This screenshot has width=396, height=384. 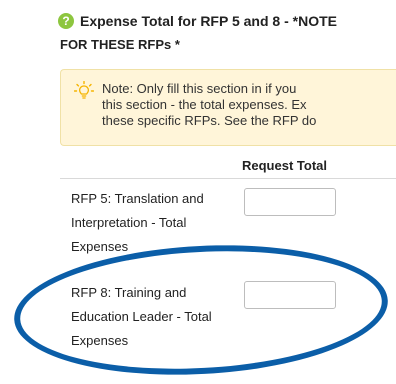 What do you see at coordinates (284, 165) in the screenshot?
I see `column-header-request-total: Request Total` at bounding box center [284, 165].